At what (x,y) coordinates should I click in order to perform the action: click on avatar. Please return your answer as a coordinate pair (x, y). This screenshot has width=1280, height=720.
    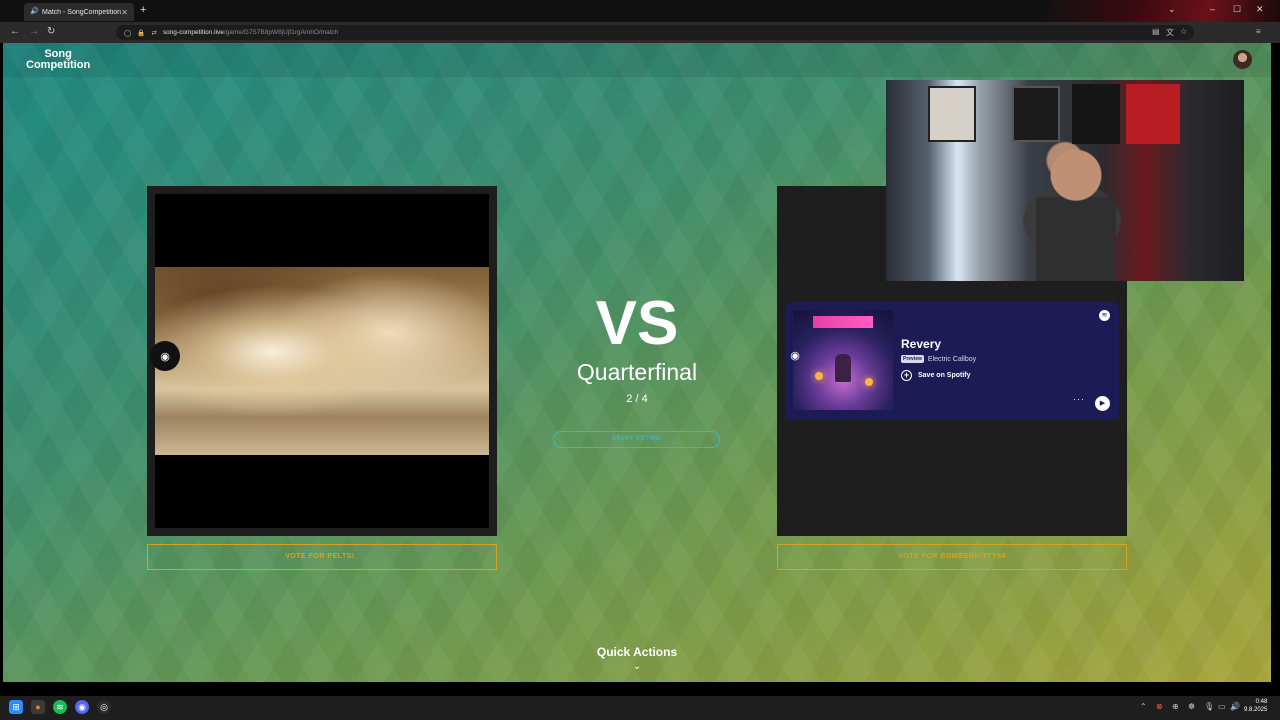
    Looking at the image, I should click on (1242, 59).